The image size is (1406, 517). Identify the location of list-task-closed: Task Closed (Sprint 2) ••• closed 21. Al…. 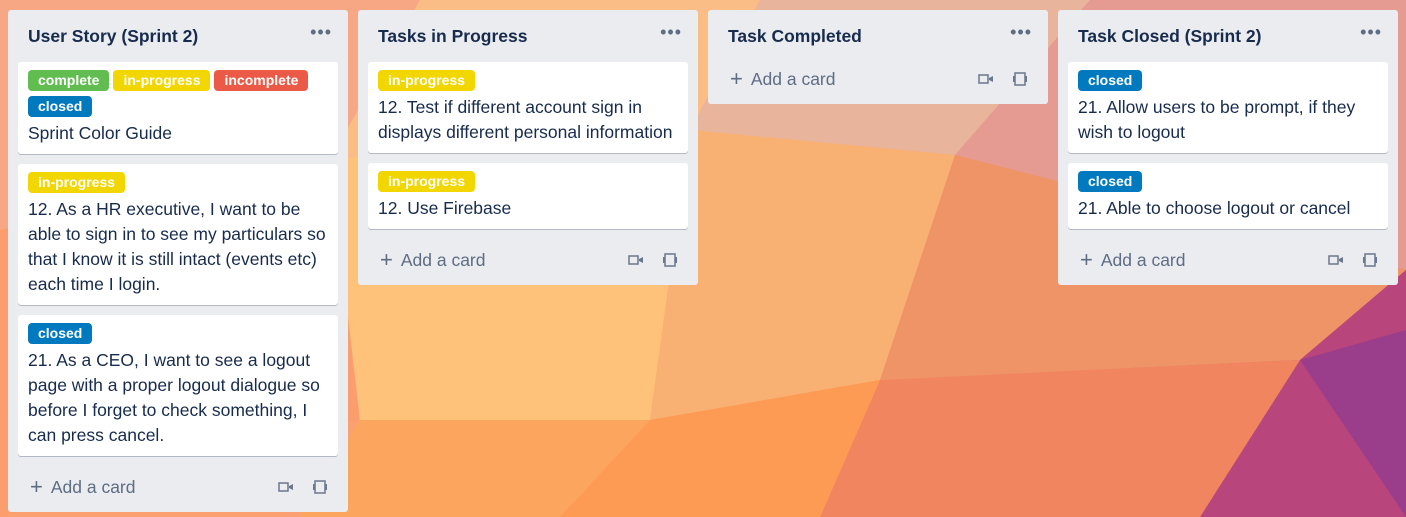
(1228, 147).